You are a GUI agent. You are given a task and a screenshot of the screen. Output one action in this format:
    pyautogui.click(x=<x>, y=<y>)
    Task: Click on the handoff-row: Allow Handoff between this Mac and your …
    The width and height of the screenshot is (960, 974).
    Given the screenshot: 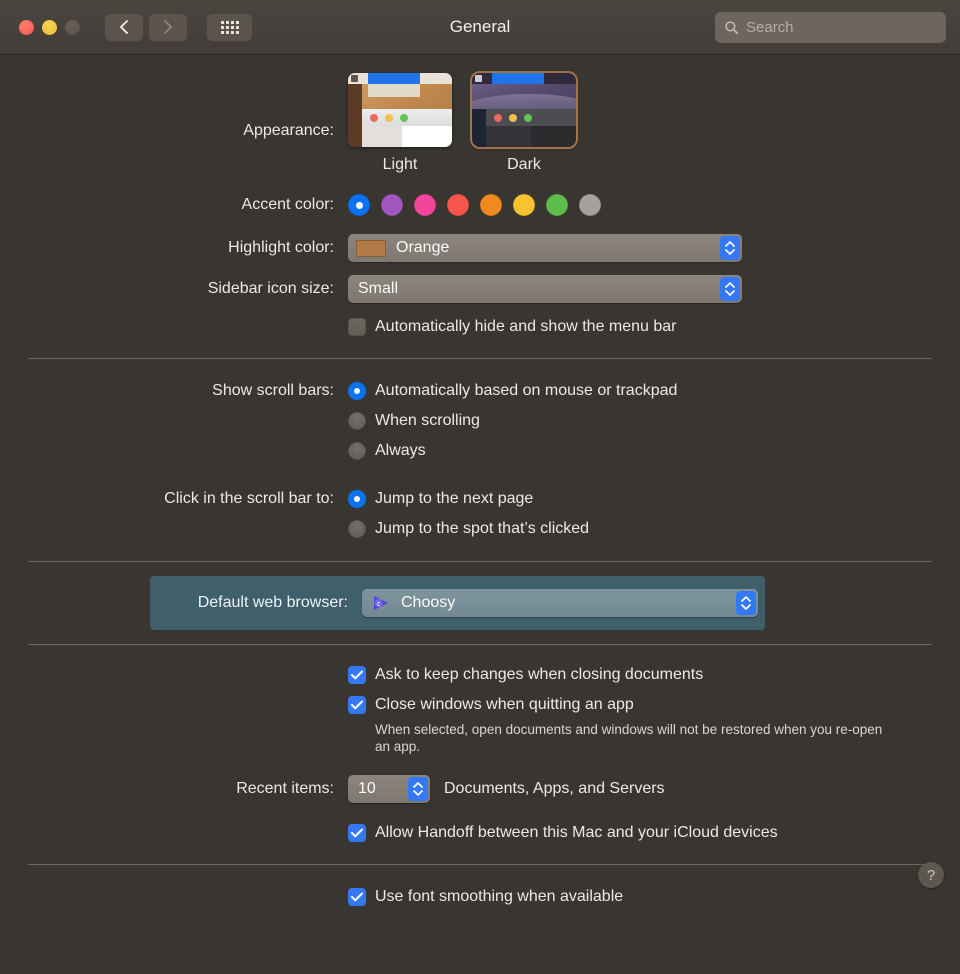 What is the action you would take?
    pyautogui.click(x=480, y=832)
    